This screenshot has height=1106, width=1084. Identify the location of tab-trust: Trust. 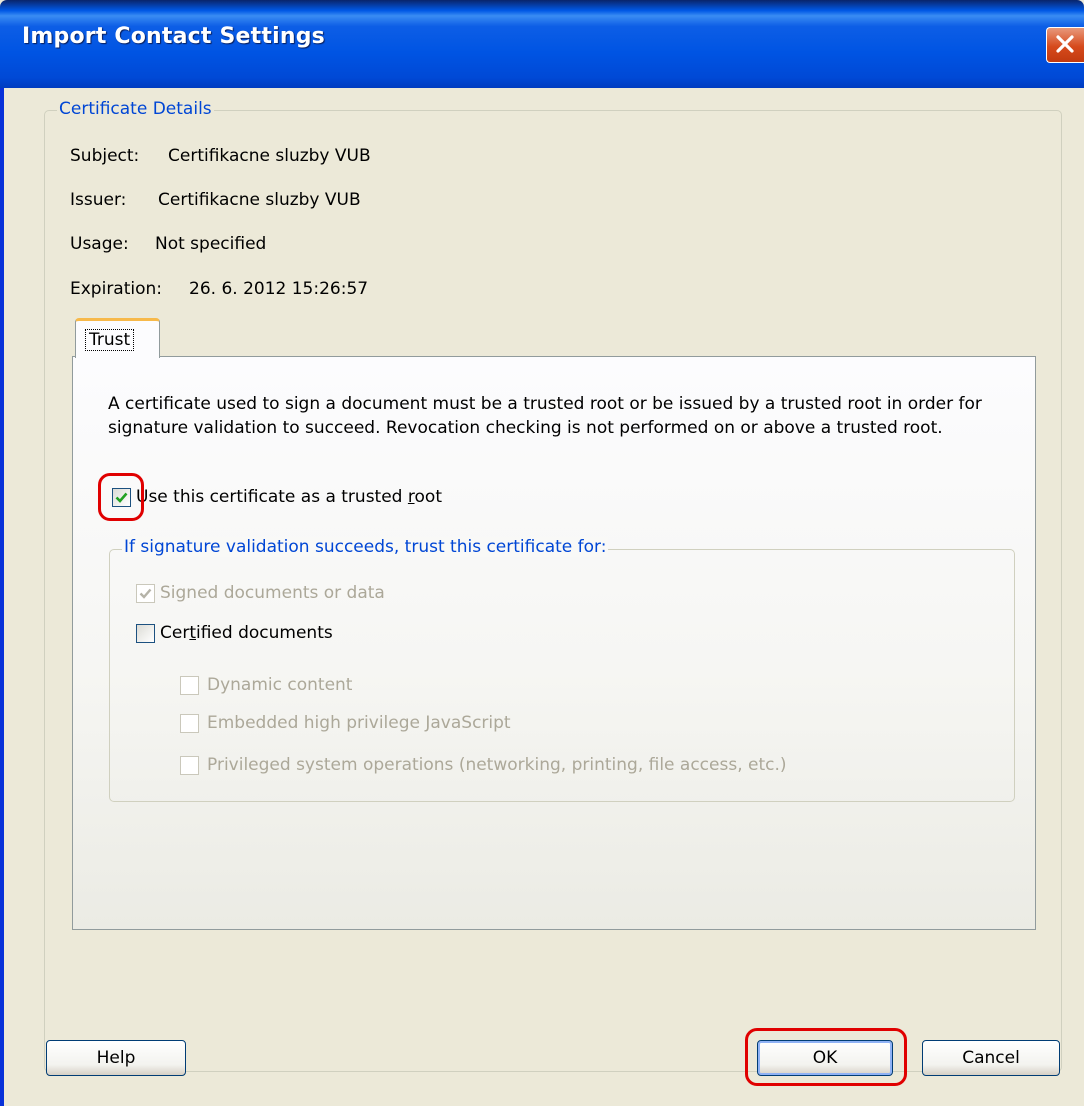
(117, 338).